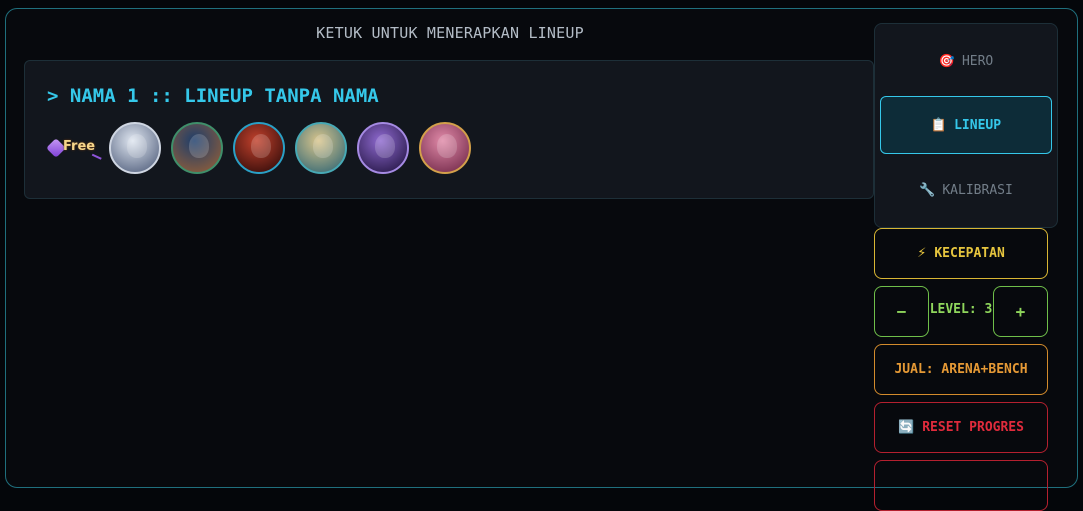 The width and height of the screenshot is (1083, 511). What do you see at coordinates (973, 427) in the screenshot?
I see `reset-label: RESET PROGRES` at bounding box center [973, 427].